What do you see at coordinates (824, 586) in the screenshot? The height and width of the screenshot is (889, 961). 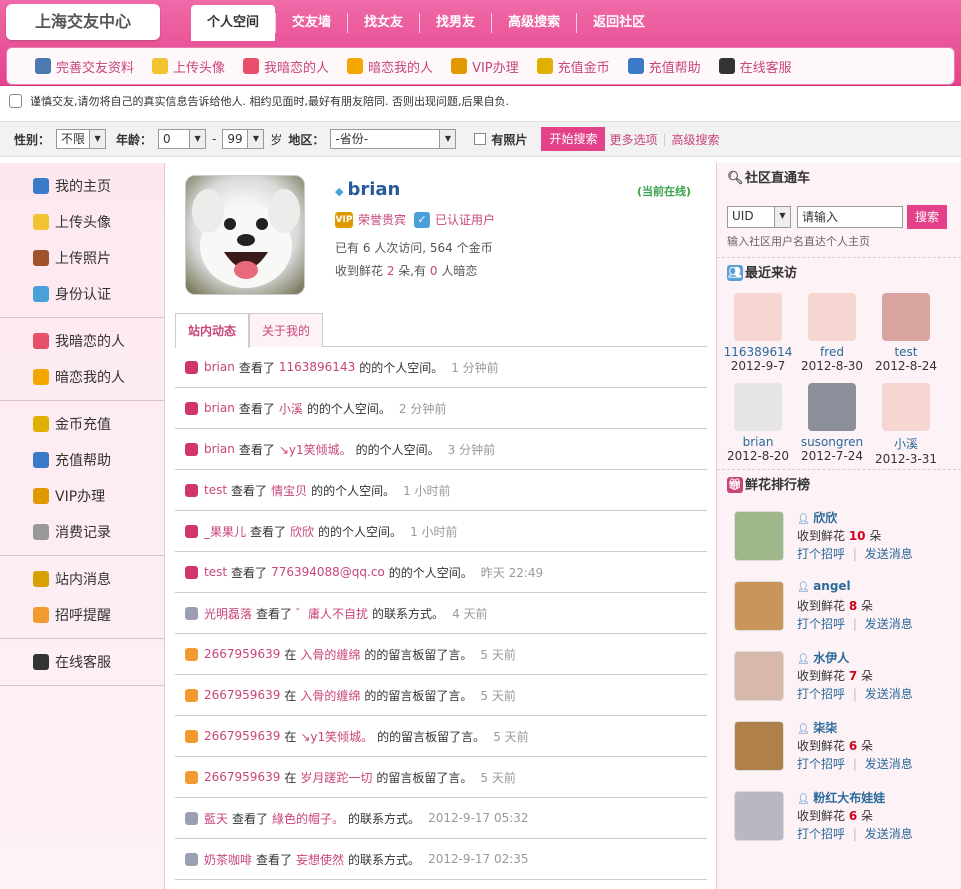 I see `rank-name: 👤︎ angel` at bounding box center [824, 586].